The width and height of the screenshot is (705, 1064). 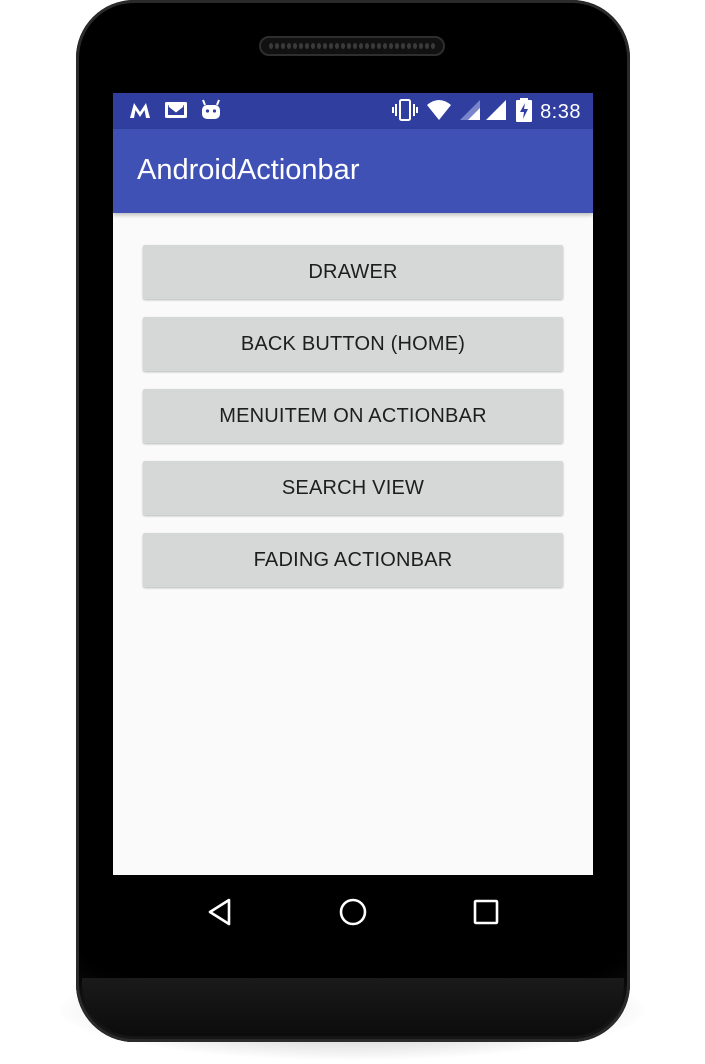 What do you see at coordinates (211, 112) in the screenshot?
I see `android-debug-icon` at bounding box center [211, 112].